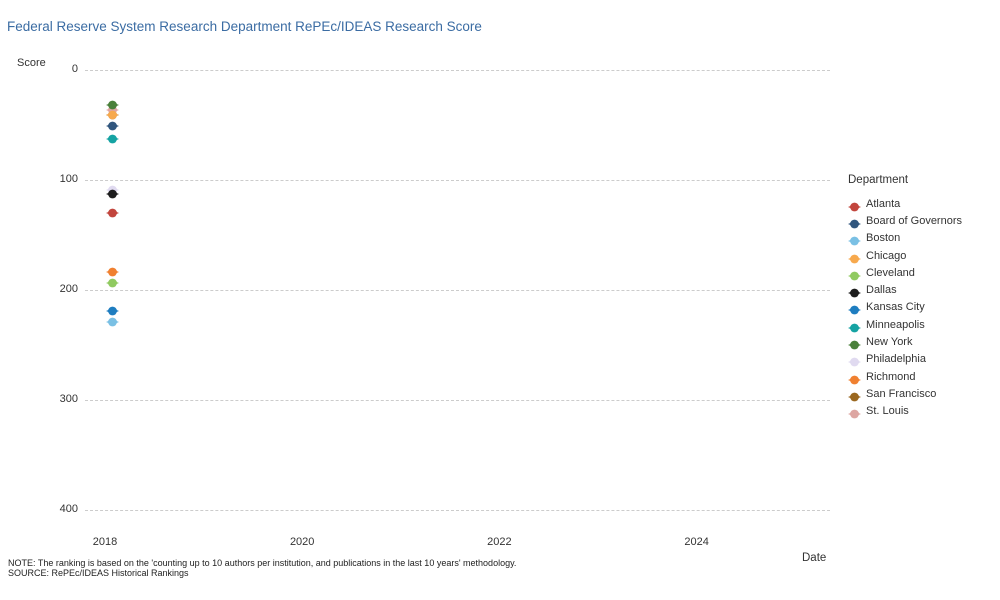 The height and width of the screenshot is (600, 1000). I want to click on data-point-cleveland, so click(112, 281).